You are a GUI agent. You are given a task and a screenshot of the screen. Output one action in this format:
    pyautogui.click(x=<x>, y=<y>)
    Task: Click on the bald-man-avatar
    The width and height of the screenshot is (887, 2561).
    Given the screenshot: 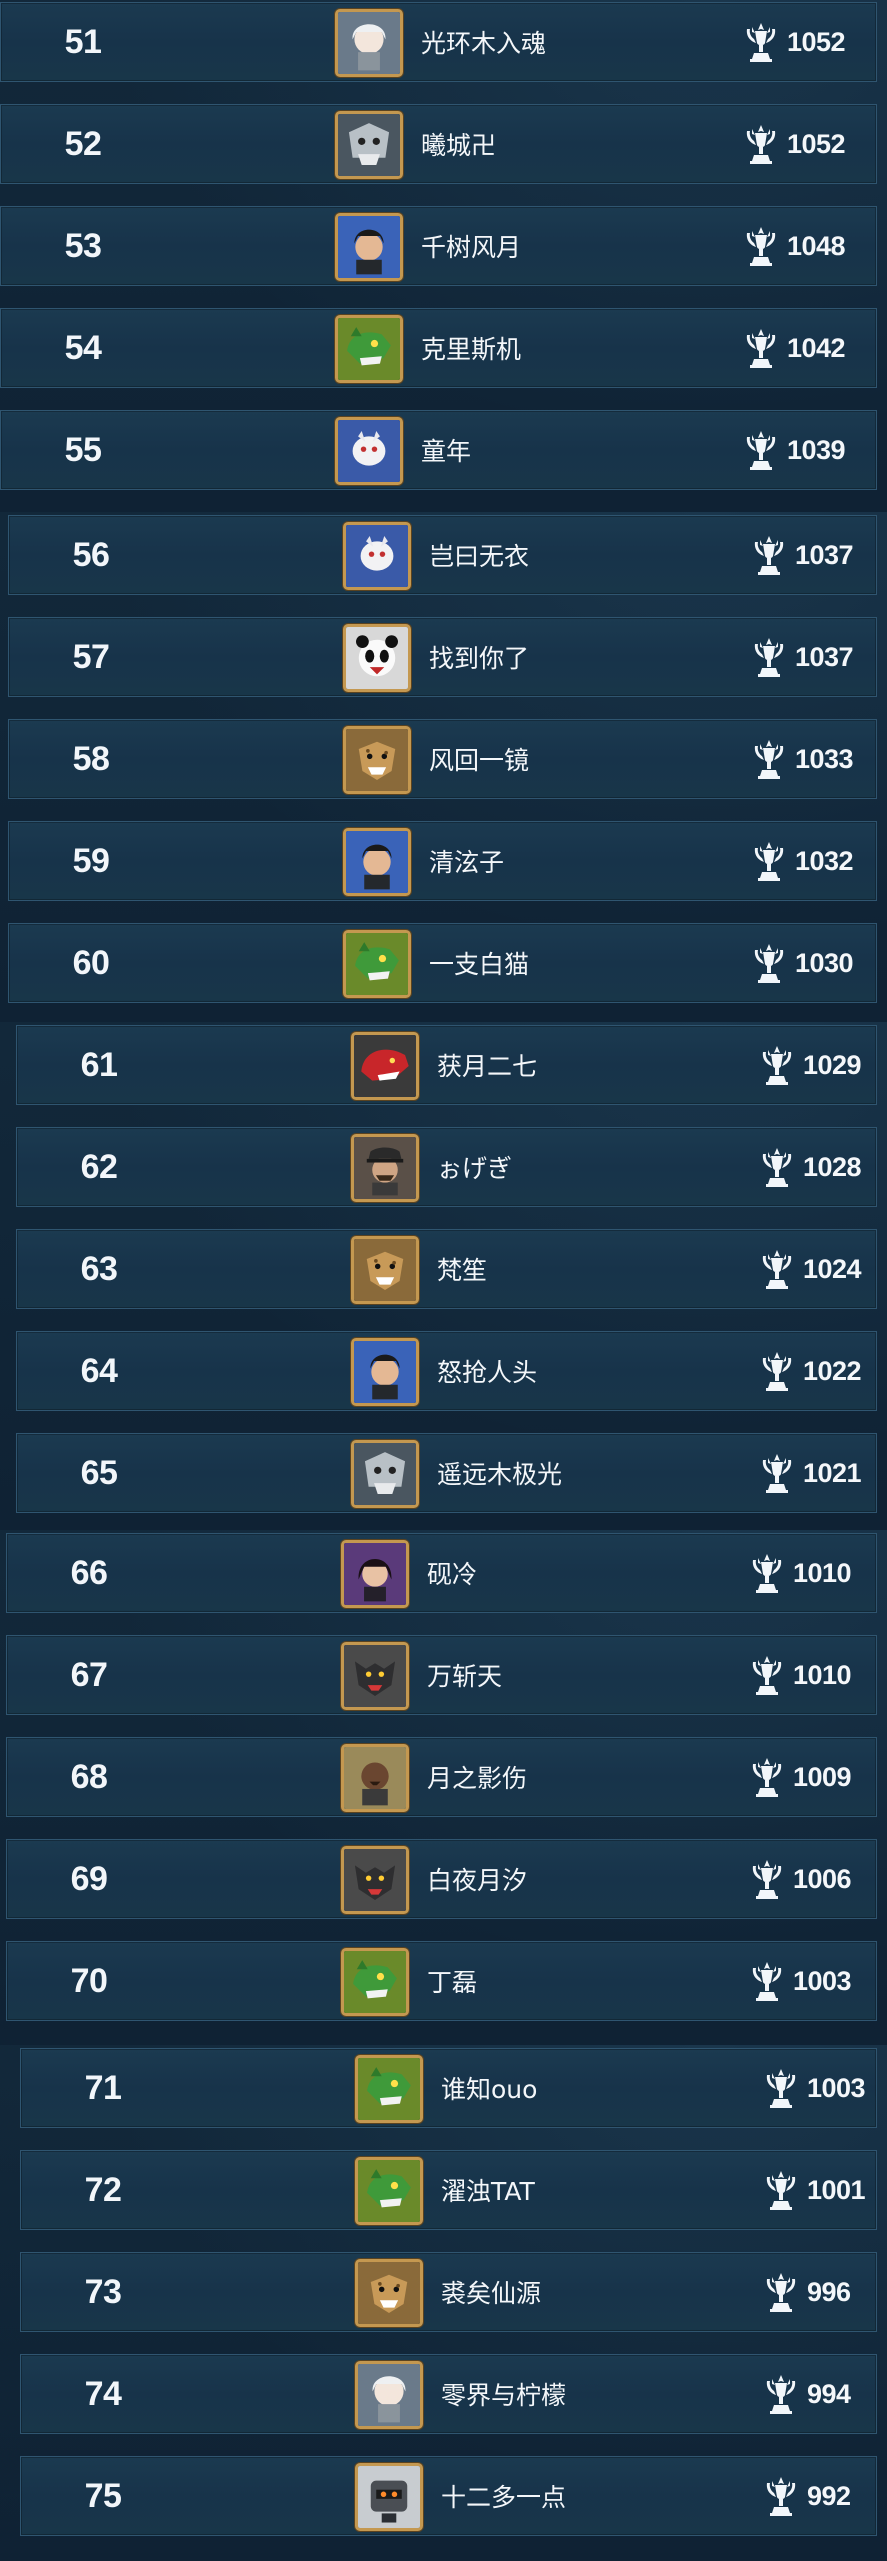 What is the action you would take?
    pyautogui.click(x=375, y=1778)
    